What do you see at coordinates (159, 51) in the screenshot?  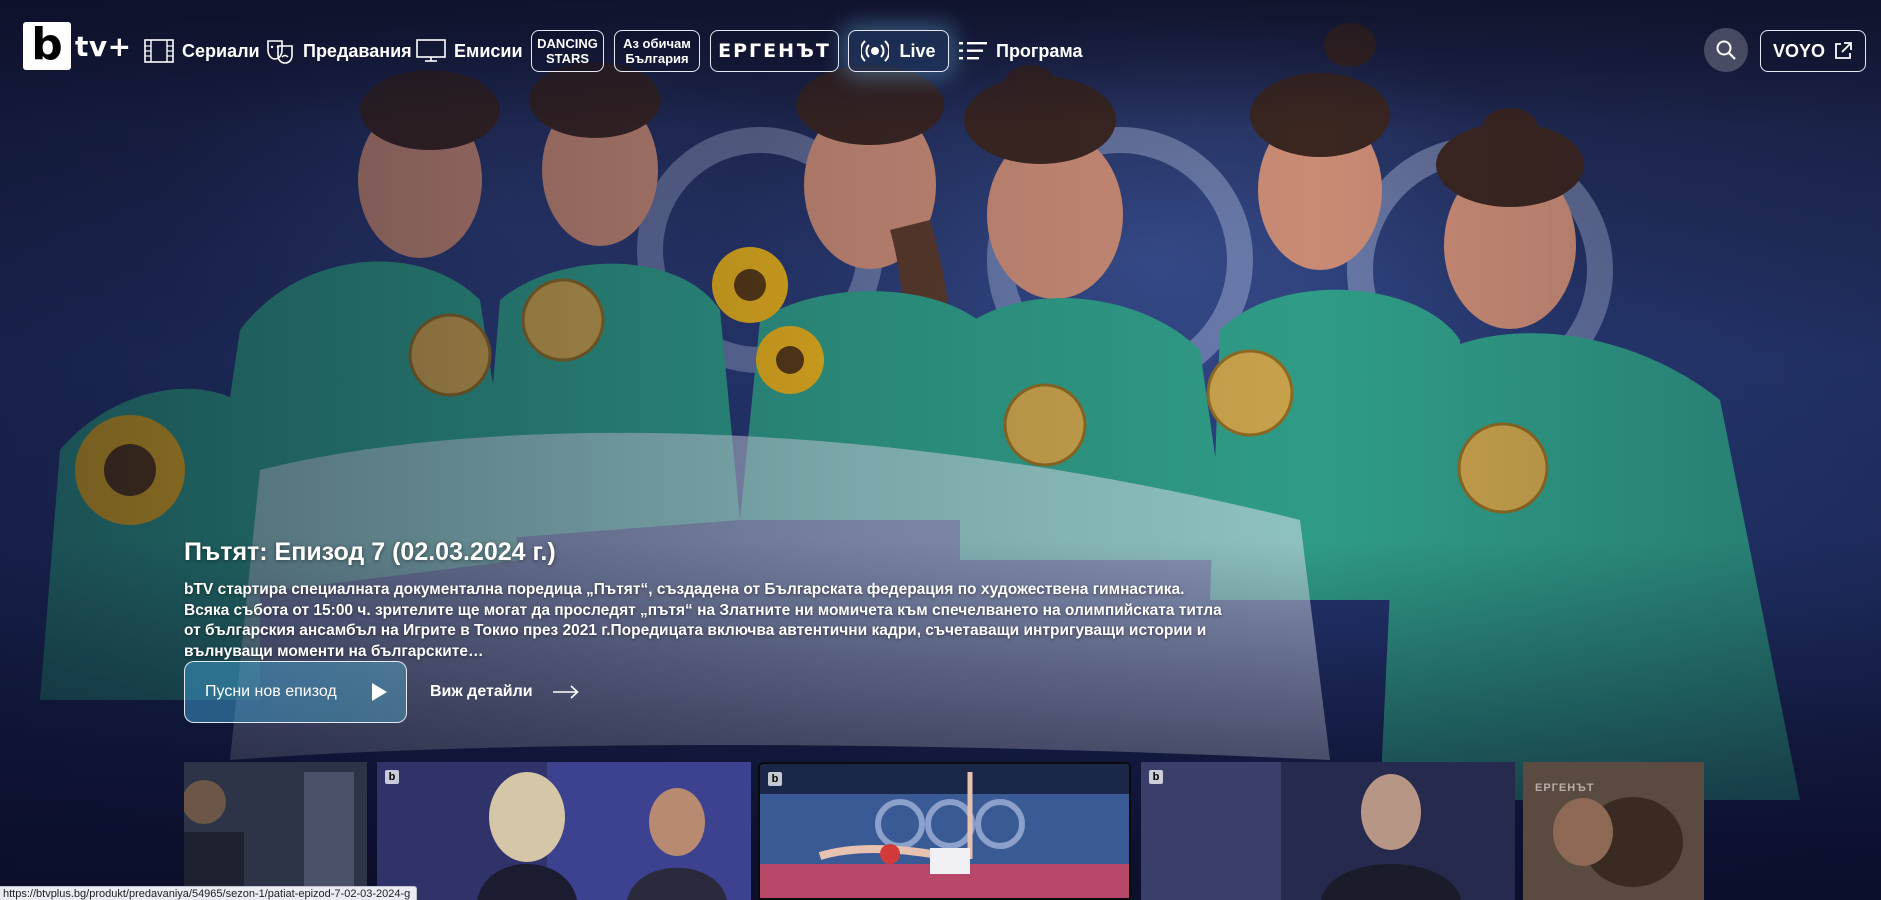 I see `film-strip-icon` at bounding box center [159, 51].